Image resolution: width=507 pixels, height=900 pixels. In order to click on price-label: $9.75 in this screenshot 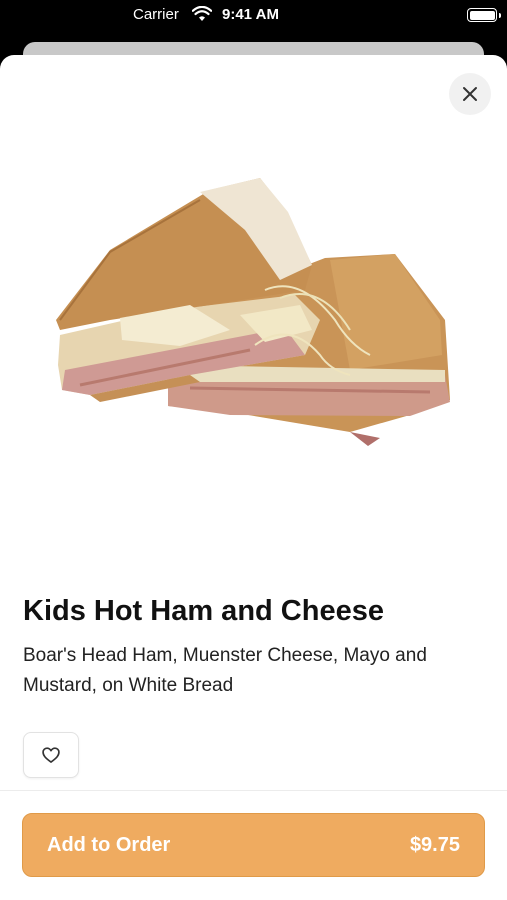, I will do `click(434, 844)`.